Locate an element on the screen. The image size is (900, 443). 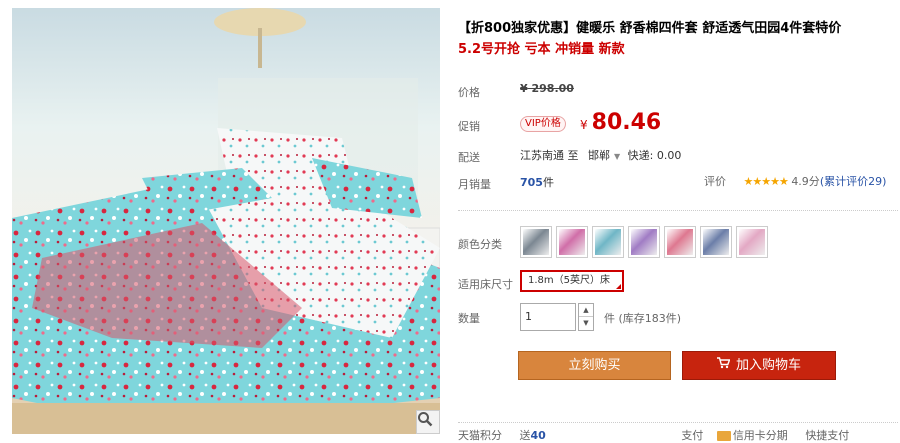
review-label: 评价 is located at coordinates (715, 181).